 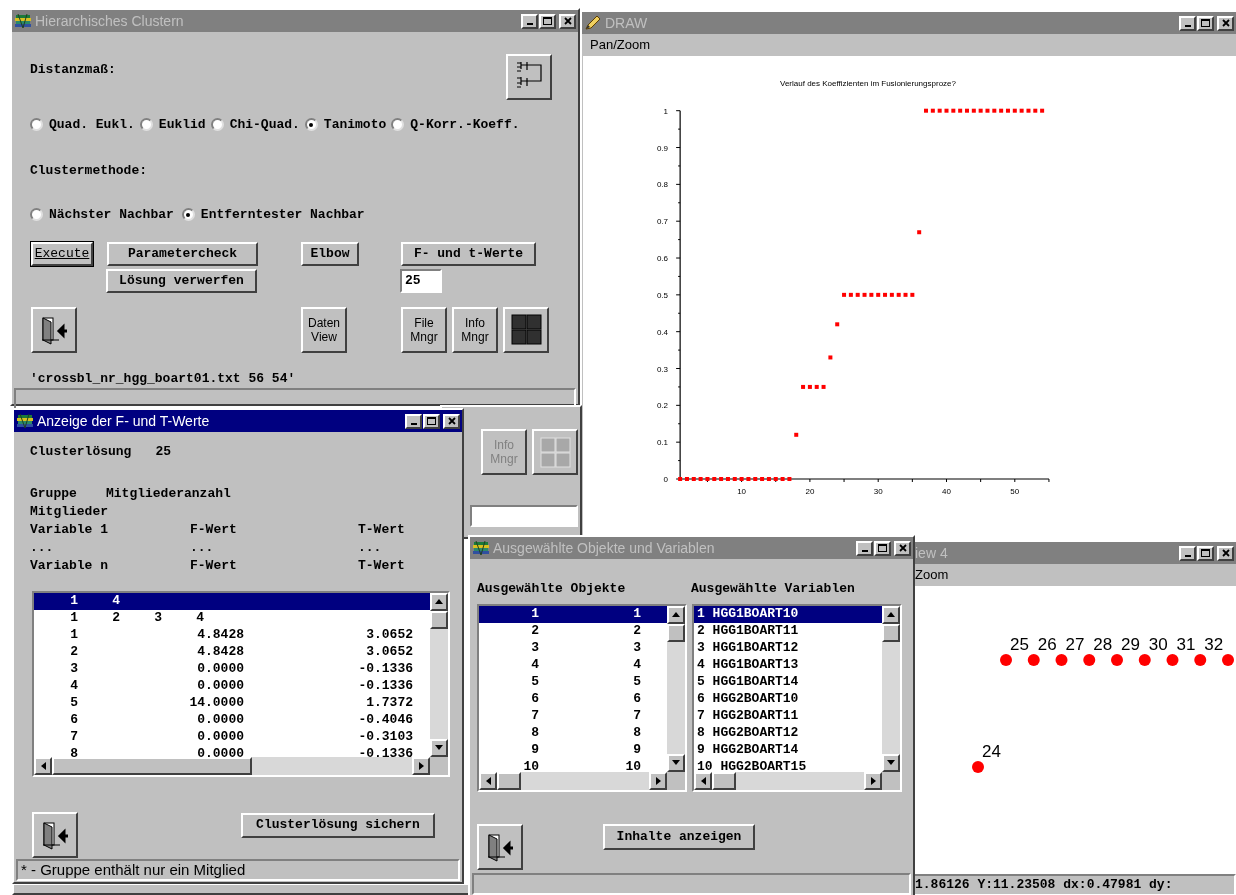 What do you see at coordinates (324, 329) in the screenshot?
I see `tool-button: Daten View` at bounding box center [324, 329].